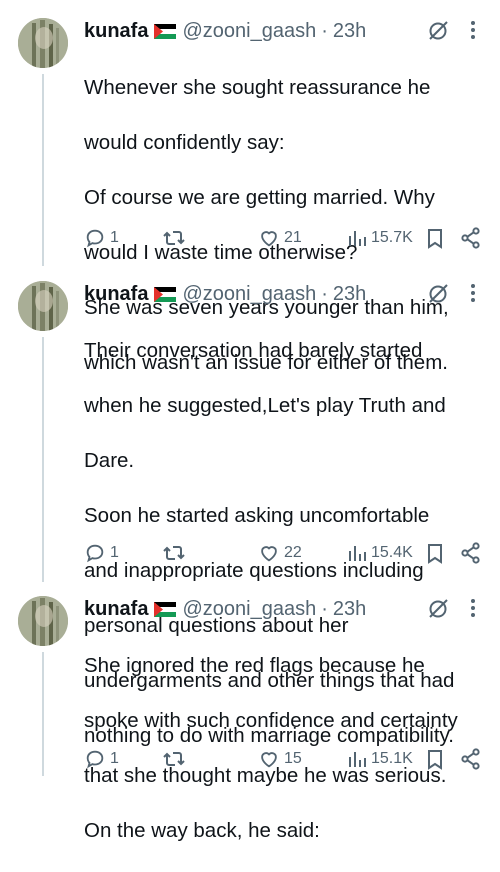 The height and width of the screenshot is (872, 500). Describe the element at coordinates (392, 237) in the screenshot. I see `view-count: 15.7K` at that location.